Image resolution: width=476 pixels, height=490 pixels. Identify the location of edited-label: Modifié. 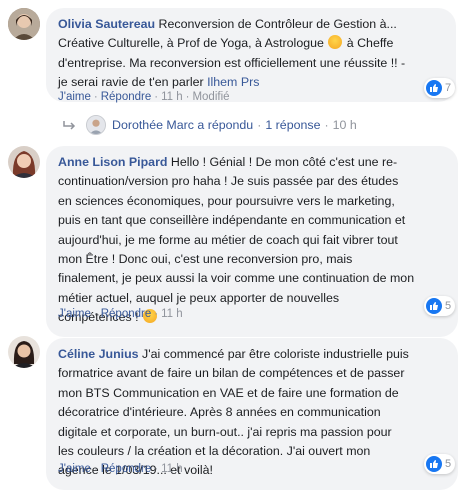
(211, 97).